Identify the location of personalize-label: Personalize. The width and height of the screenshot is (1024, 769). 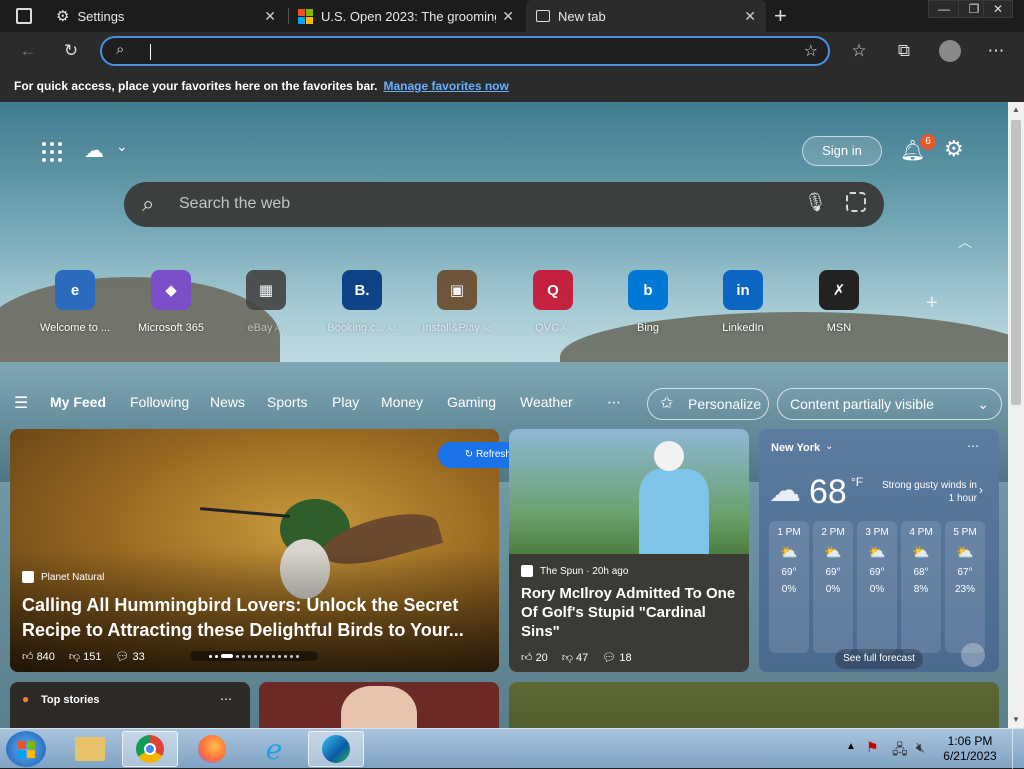
(725, 404).